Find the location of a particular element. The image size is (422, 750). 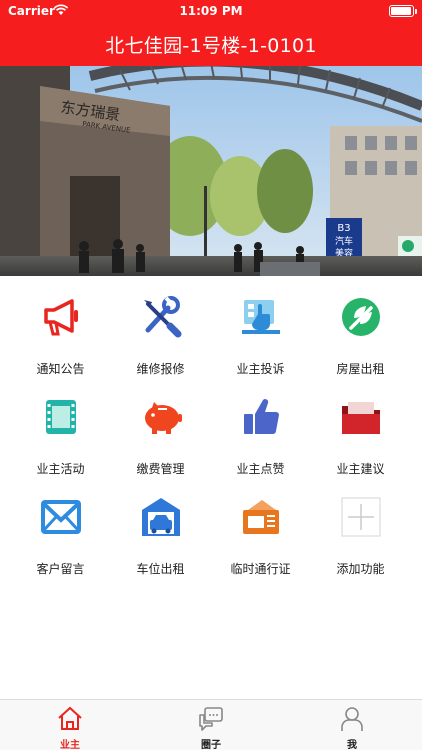

folder-icon is located at coordinates (361, 418).